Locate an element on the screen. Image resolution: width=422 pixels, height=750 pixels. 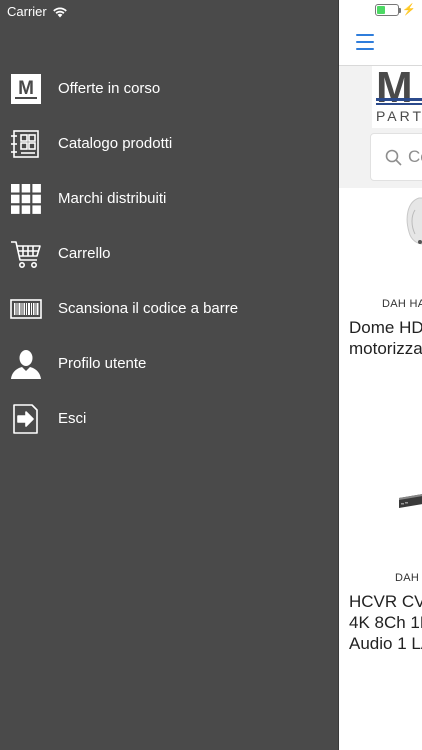
dome-camera-image is located at coordinates (414, 221).